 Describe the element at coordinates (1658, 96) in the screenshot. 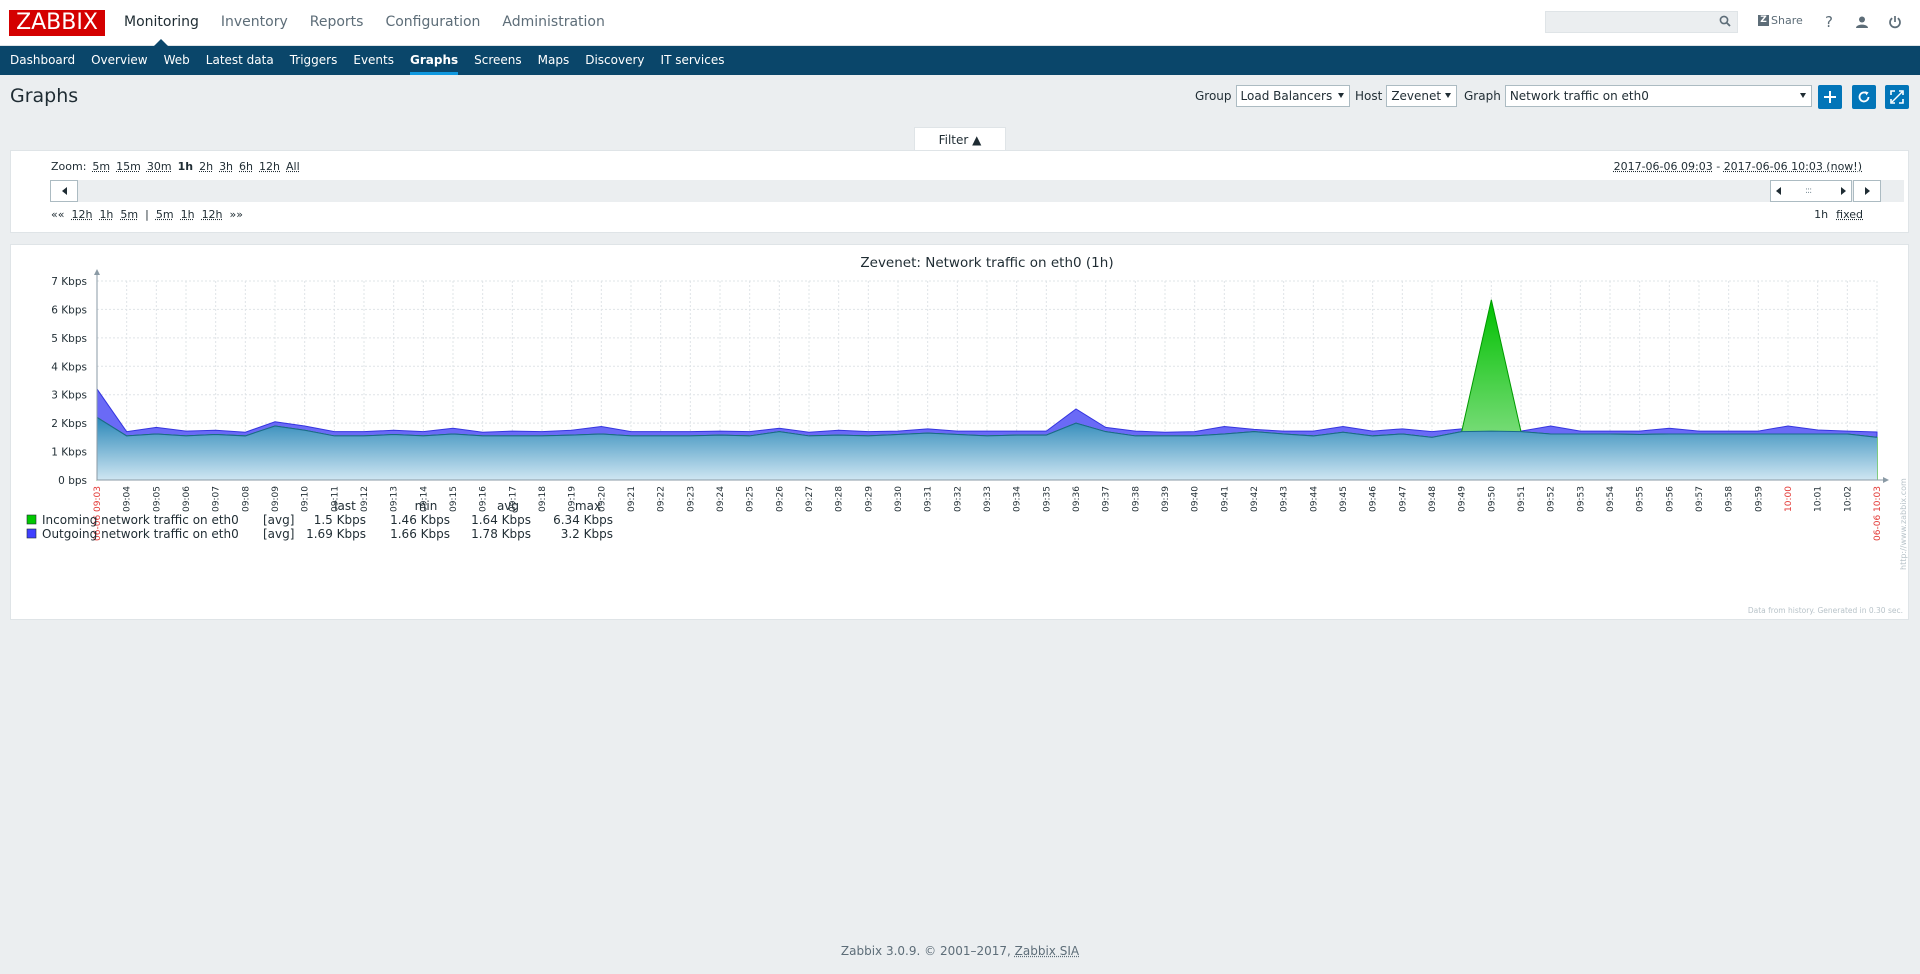

I see `graph-select: Network traffic on eth0` at that location.